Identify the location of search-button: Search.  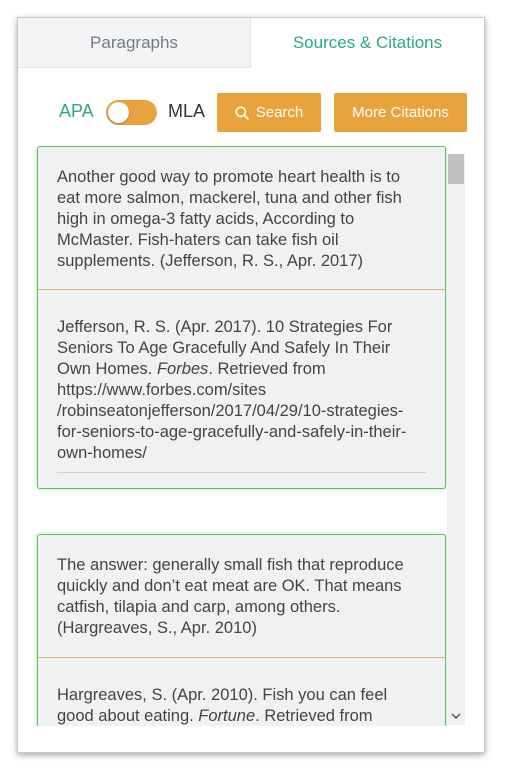
(269, 112).